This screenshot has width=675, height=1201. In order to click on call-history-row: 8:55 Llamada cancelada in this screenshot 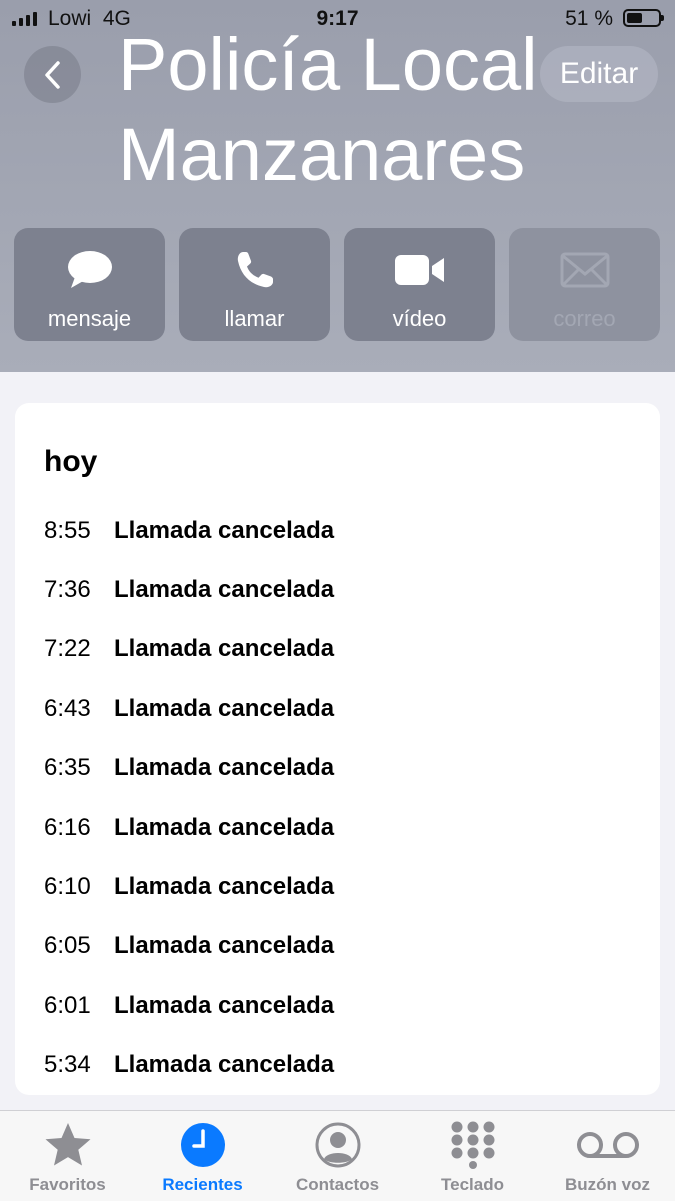, I will do `click(189, 530)`.